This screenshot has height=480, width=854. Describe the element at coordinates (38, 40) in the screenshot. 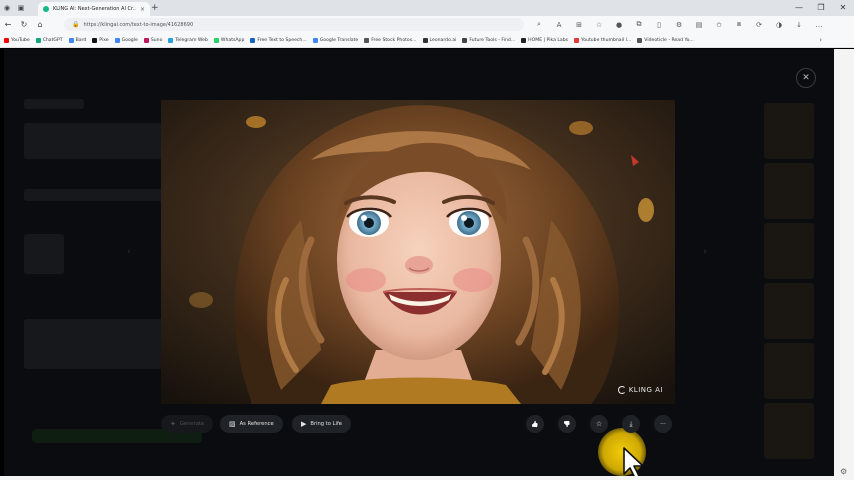

I see `chatgpt-icon` at that location.